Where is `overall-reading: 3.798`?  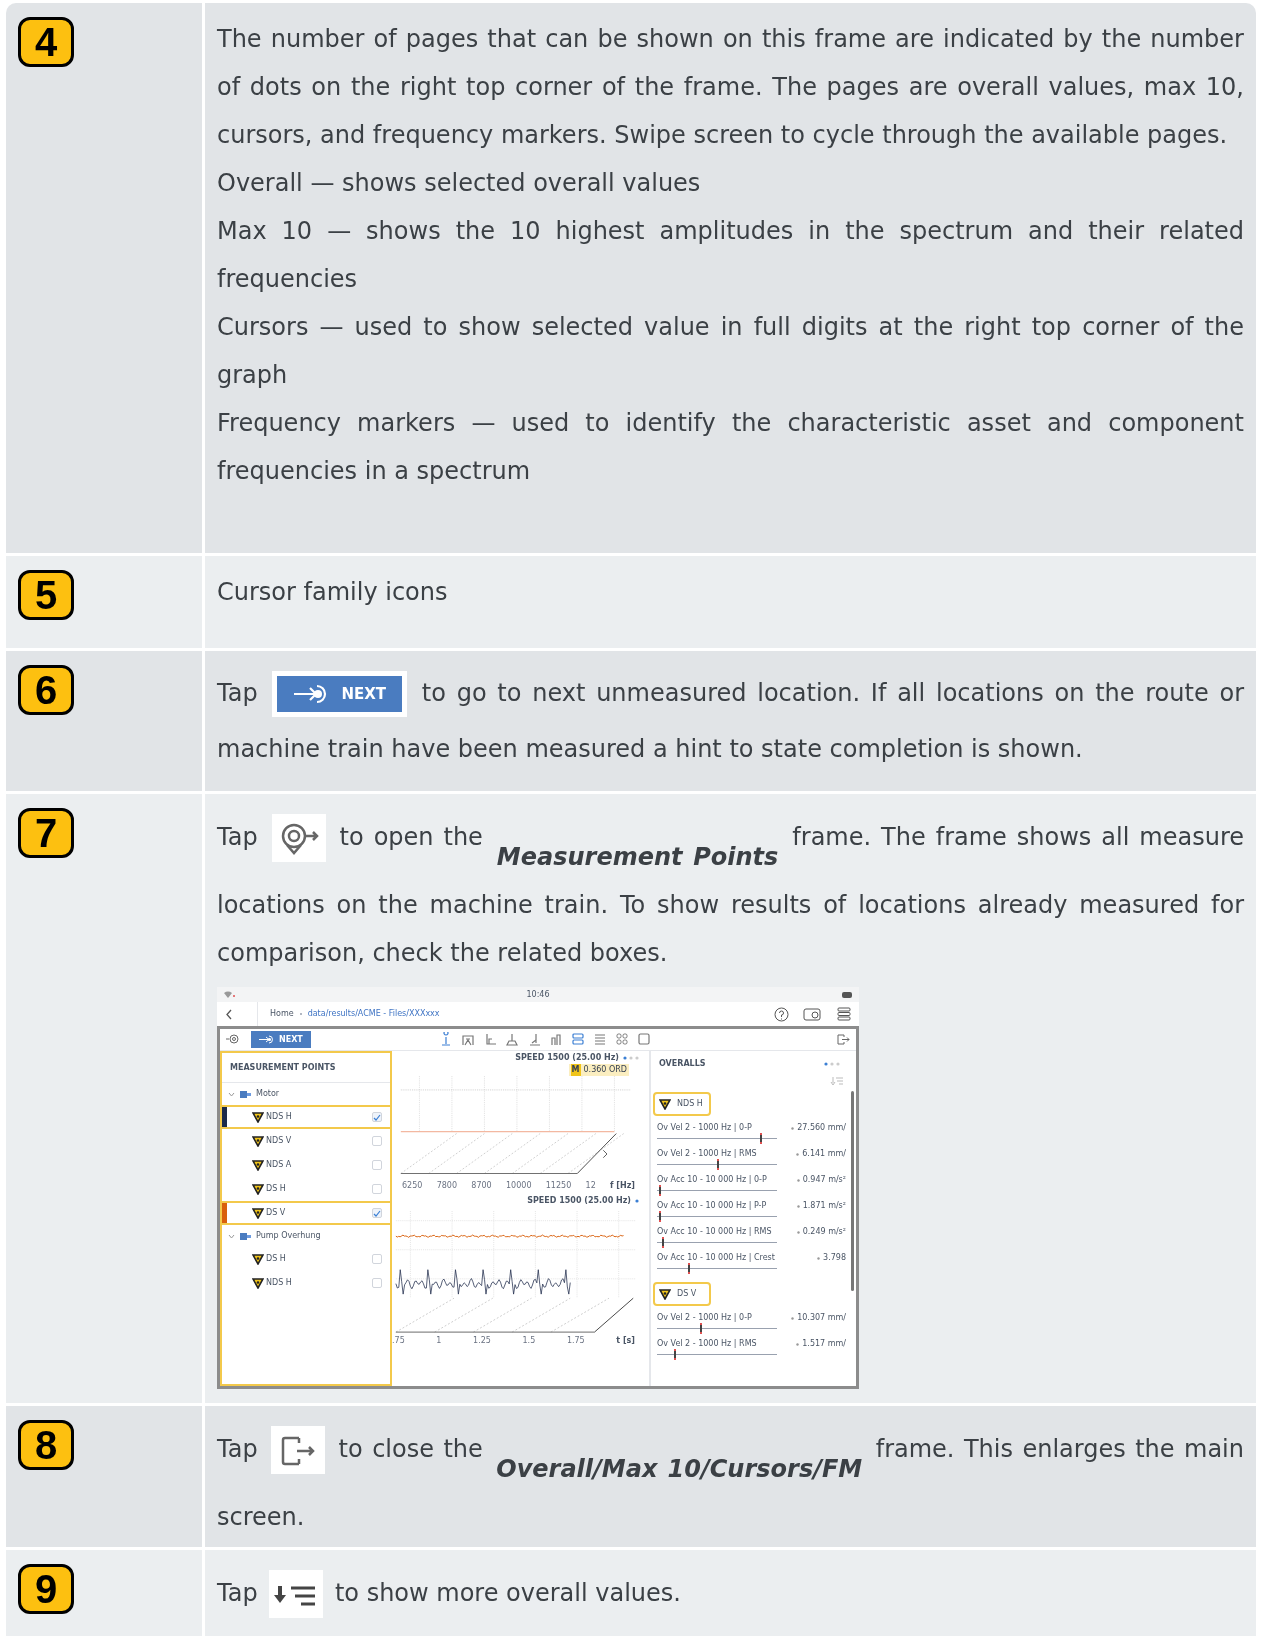 overall-reading: 3.798 is located at coordinates (834, 1258).